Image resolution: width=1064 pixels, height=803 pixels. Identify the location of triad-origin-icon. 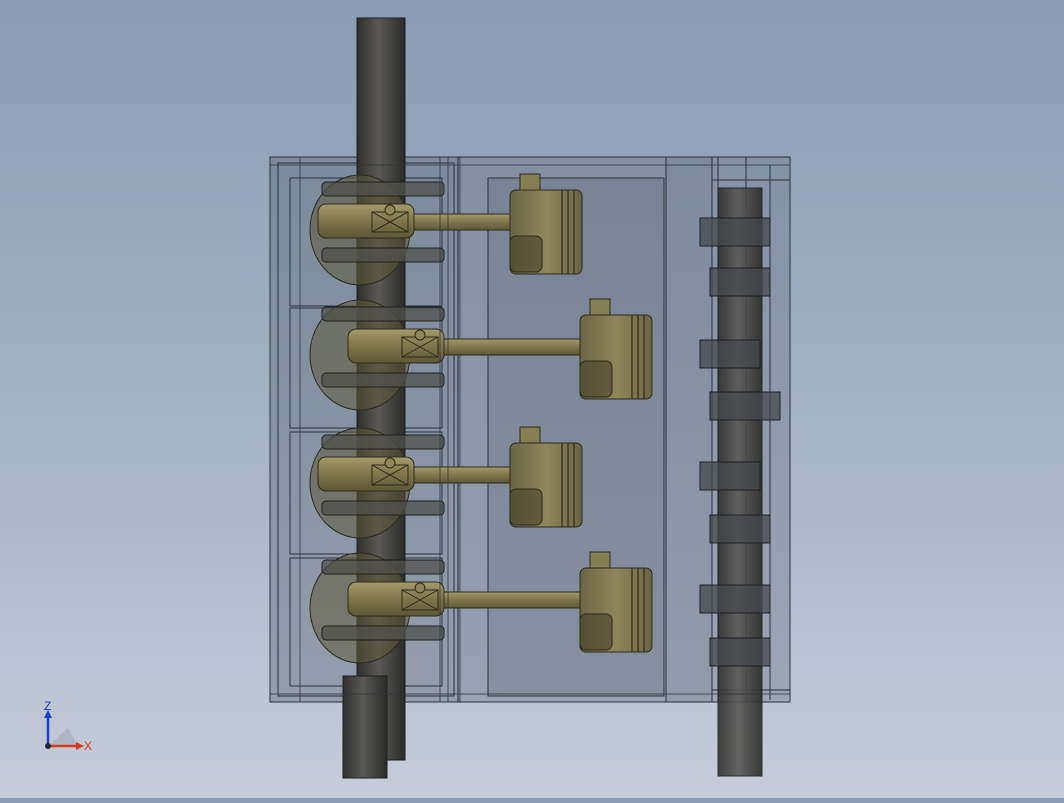
(48, 746).